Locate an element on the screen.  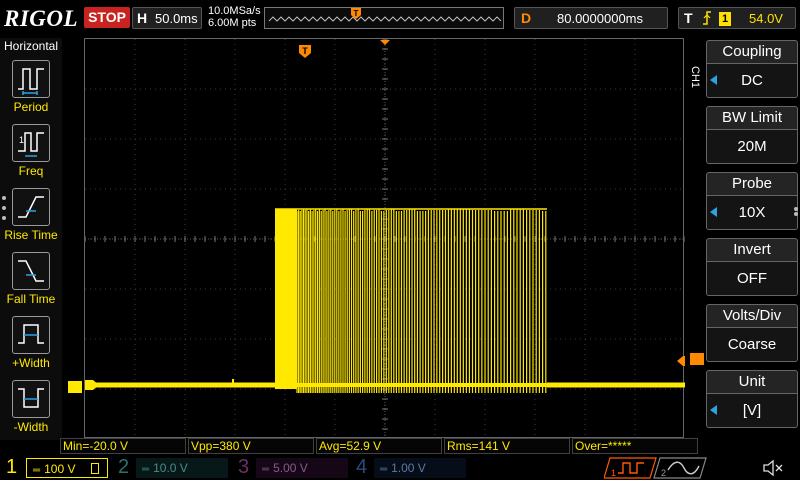
acquisition-info: 10.0MSa/s 6.00M pts is located at coordinates (234, 17).